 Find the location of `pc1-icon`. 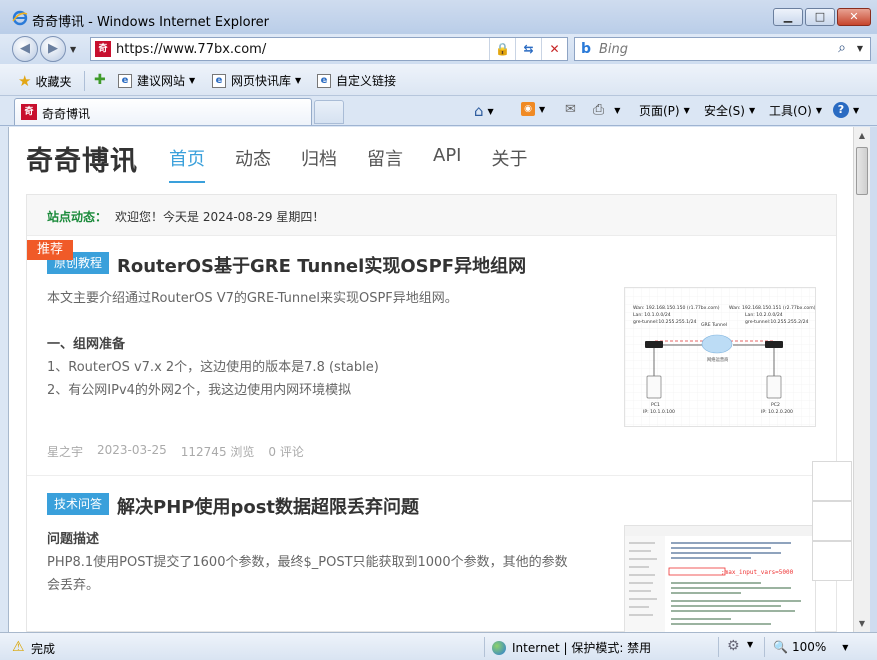

pc1-icon is located at coordinates (654, 387).